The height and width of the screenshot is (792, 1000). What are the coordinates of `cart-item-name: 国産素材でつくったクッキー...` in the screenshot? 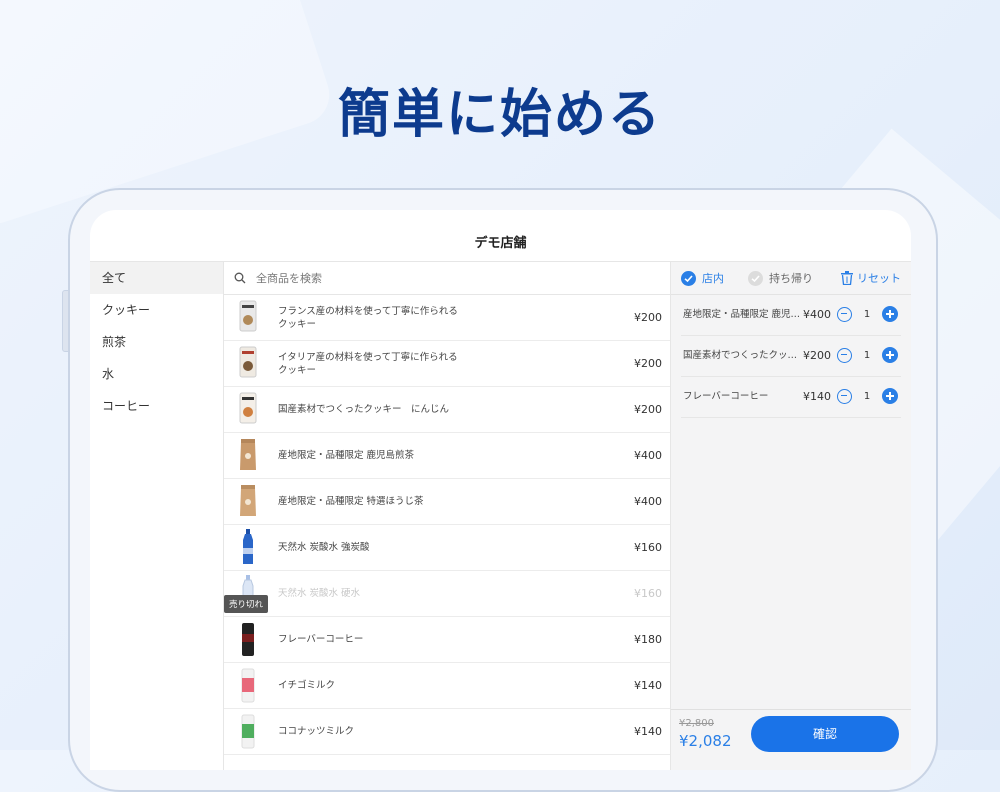 It's located at (742, 355).